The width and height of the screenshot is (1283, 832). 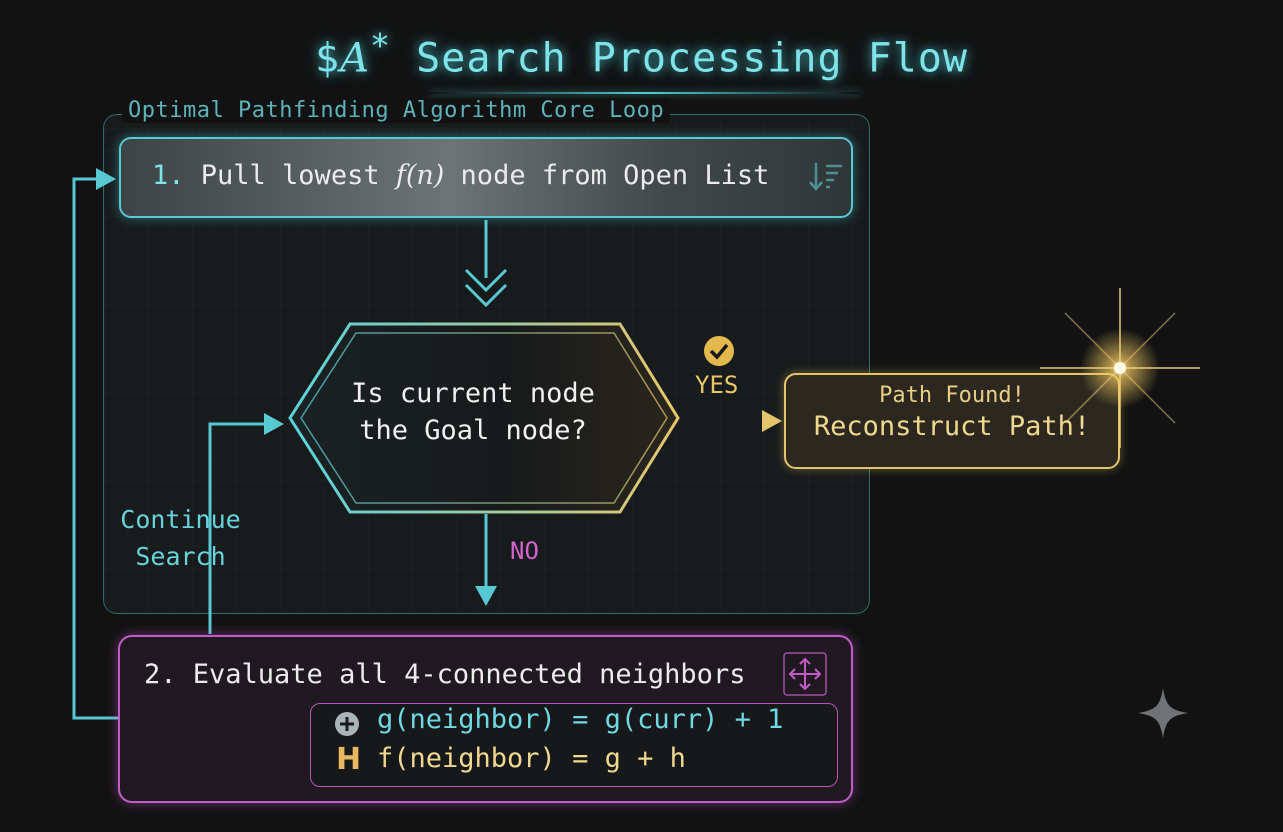 I want to click on no-arrowhead, so click(x=486, y=596).